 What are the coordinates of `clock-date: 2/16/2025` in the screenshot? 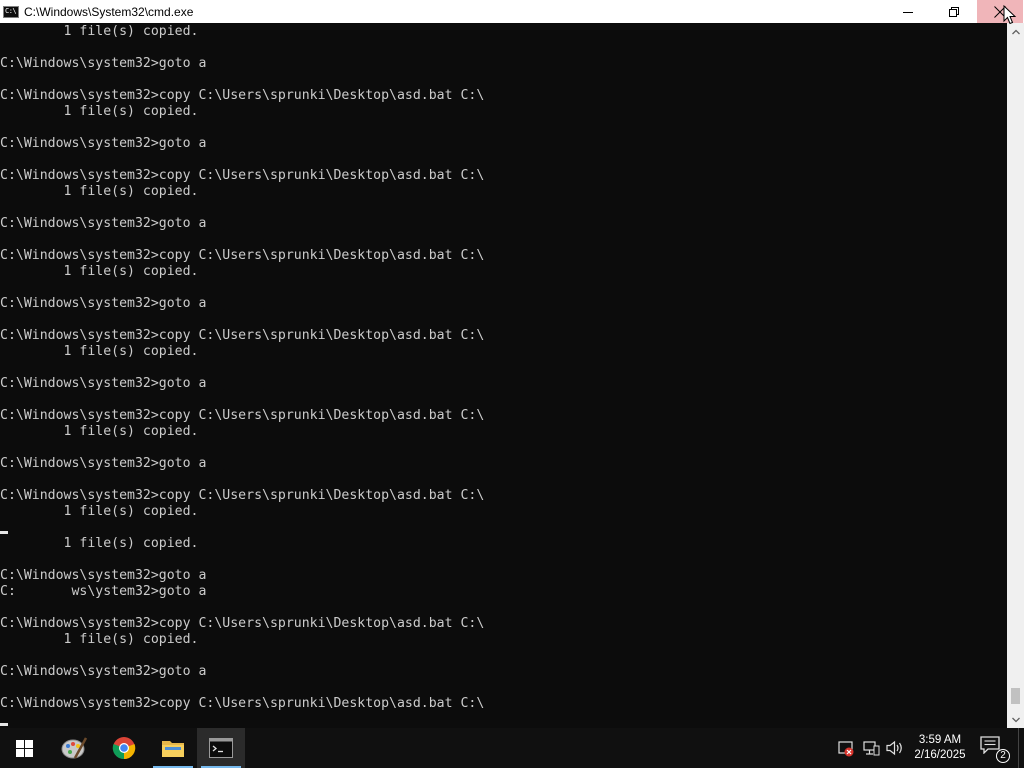 It's located at (940, 755).